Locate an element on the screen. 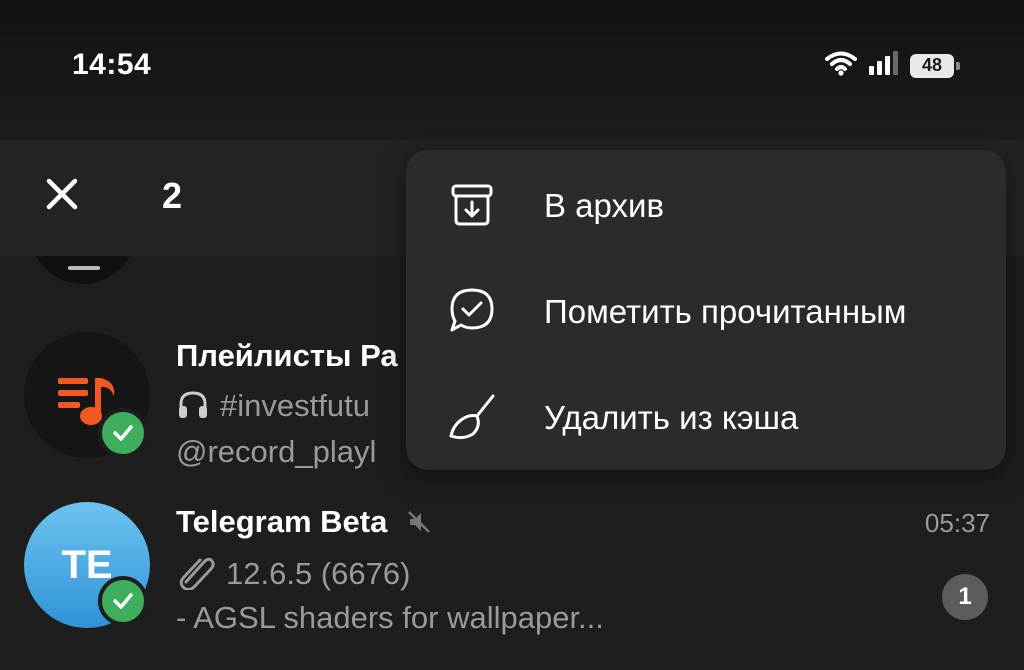 Image resolution: width=1024 pixels, height=670 pixels. chat-title-text: Telegram Beta is located at coordinates (282, 521).